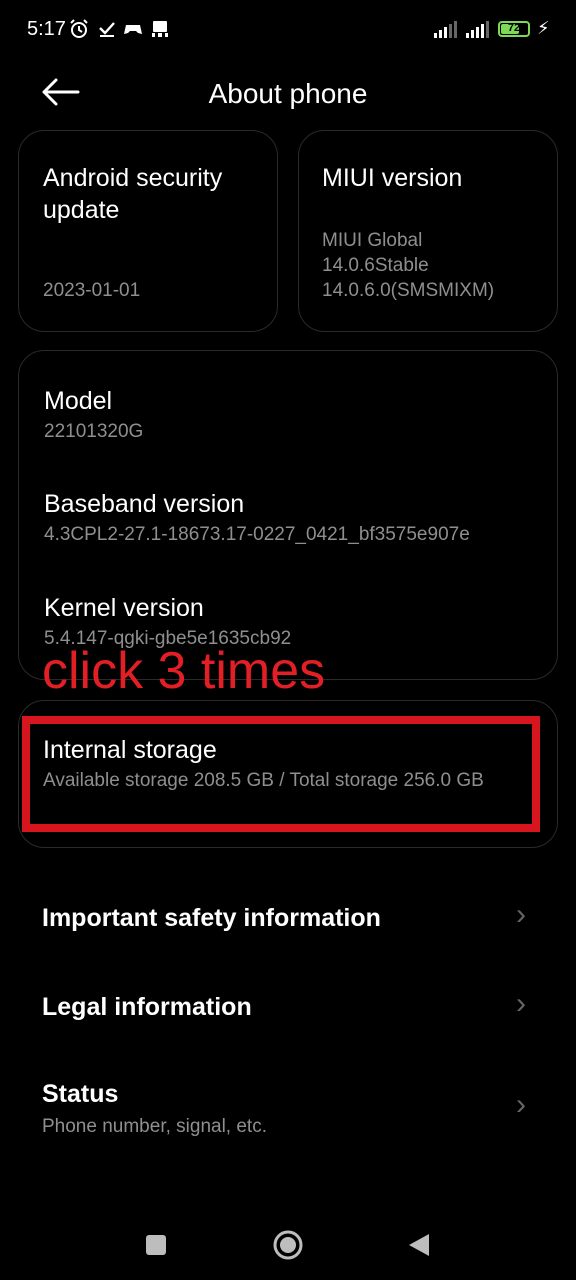  What do you see at coordinates (288, 1008) in the screenshot?
I see `legal-information-row: Legal information ›` at bounding box center [288, 1008].